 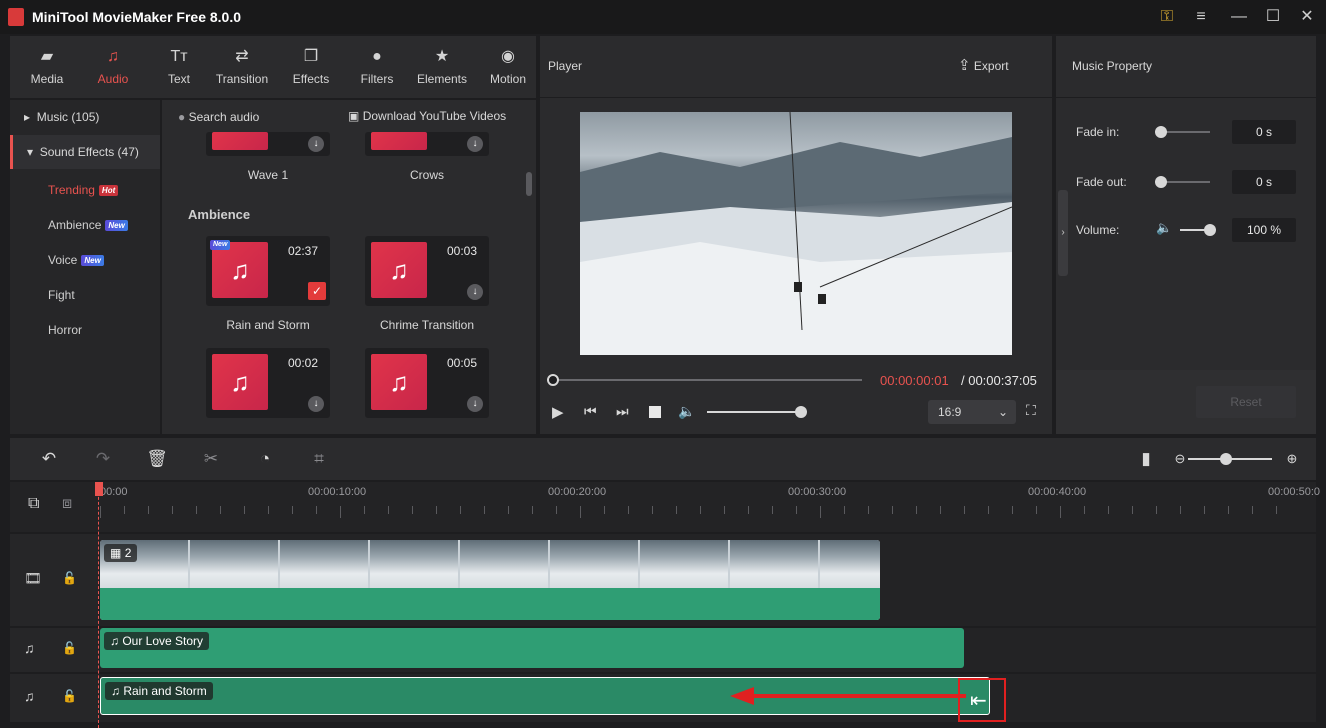 I want to click on video-clip: ▦ 2, so click(x=490, y=580).